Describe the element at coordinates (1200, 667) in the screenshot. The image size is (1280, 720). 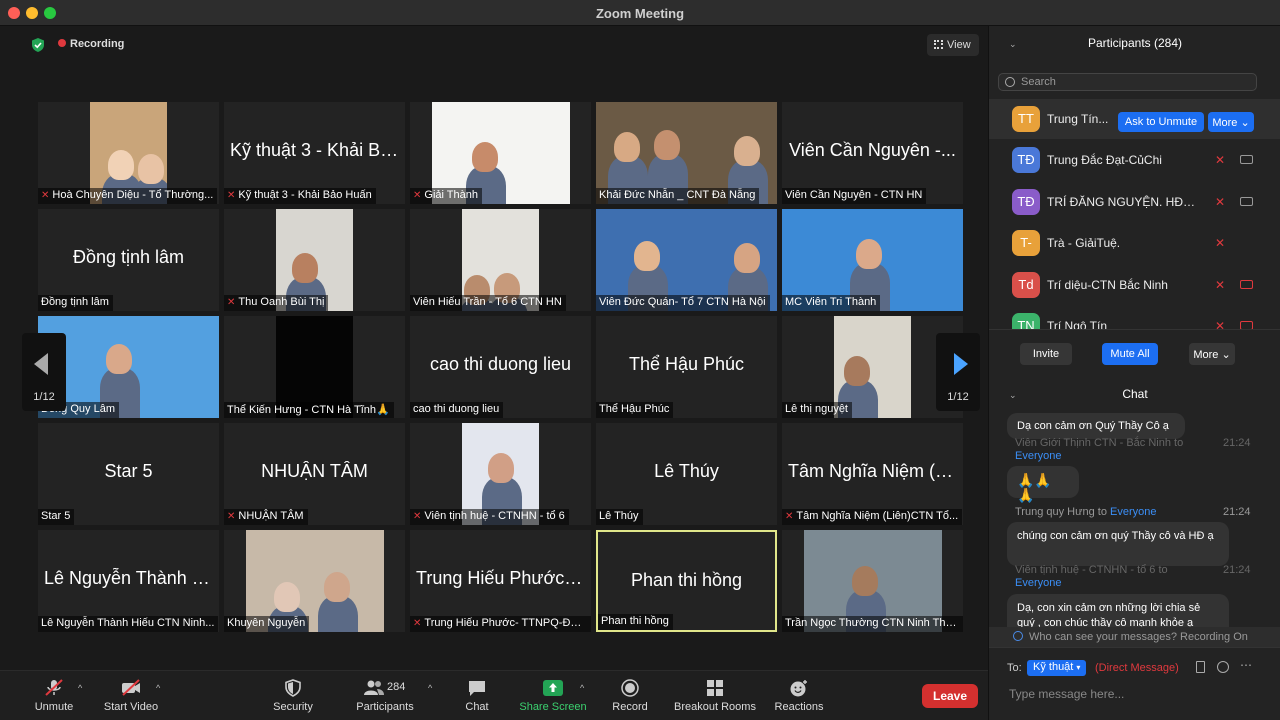
I see `file-icon` at that location.